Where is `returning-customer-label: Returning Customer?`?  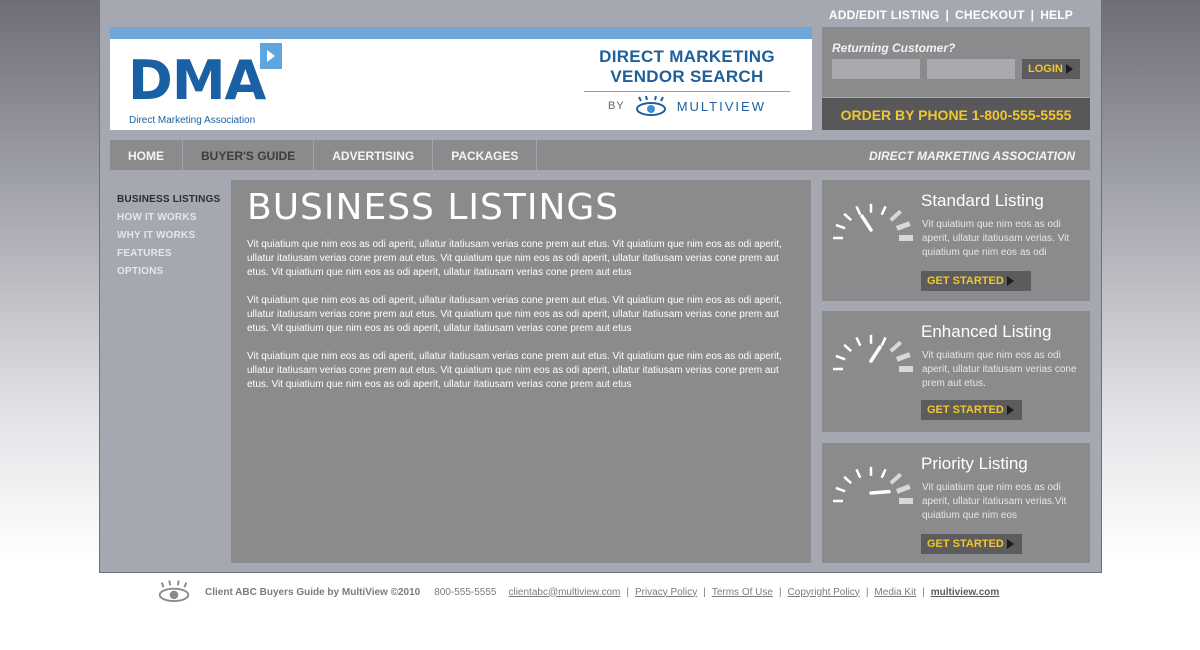
returning-customer-label: Returning Customer? is located at coordinates (894, 48).